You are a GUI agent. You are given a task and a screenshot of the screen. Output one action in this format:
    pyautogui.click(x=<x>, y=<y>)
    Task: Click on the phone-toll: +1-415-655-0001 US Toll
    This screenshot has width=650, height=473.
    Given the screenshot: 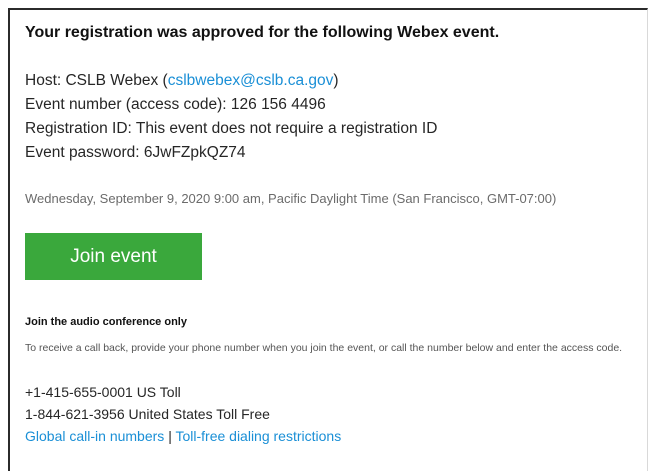 What is the action you would take?
    pyautogui.click(x=103, y=392)
    